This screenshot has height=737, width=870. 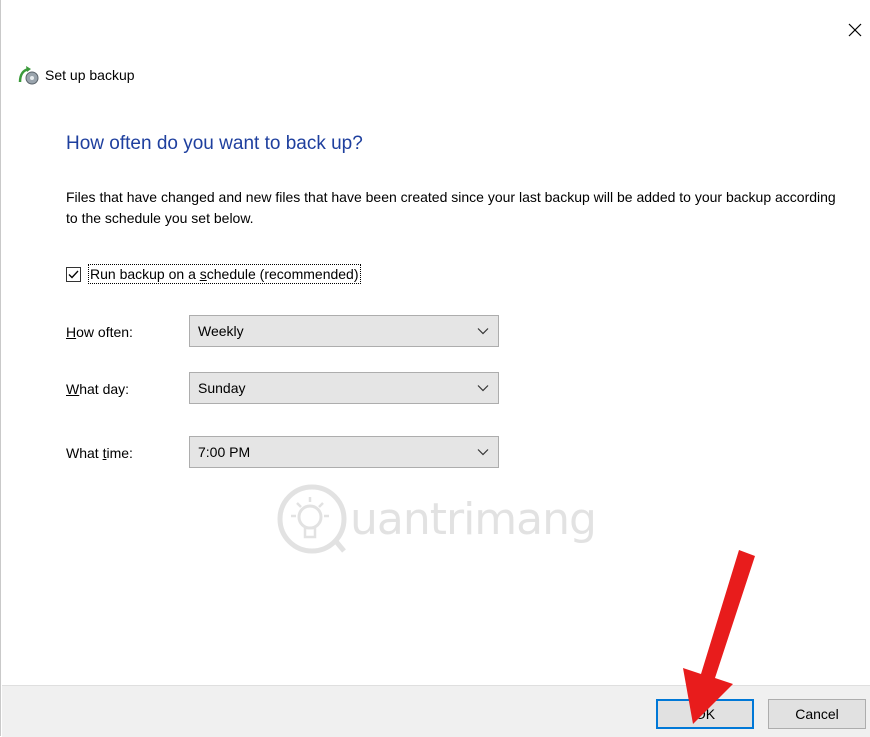 I want to click on what-time-dropdown: 7:00 PM, so click(x=344, y=452).